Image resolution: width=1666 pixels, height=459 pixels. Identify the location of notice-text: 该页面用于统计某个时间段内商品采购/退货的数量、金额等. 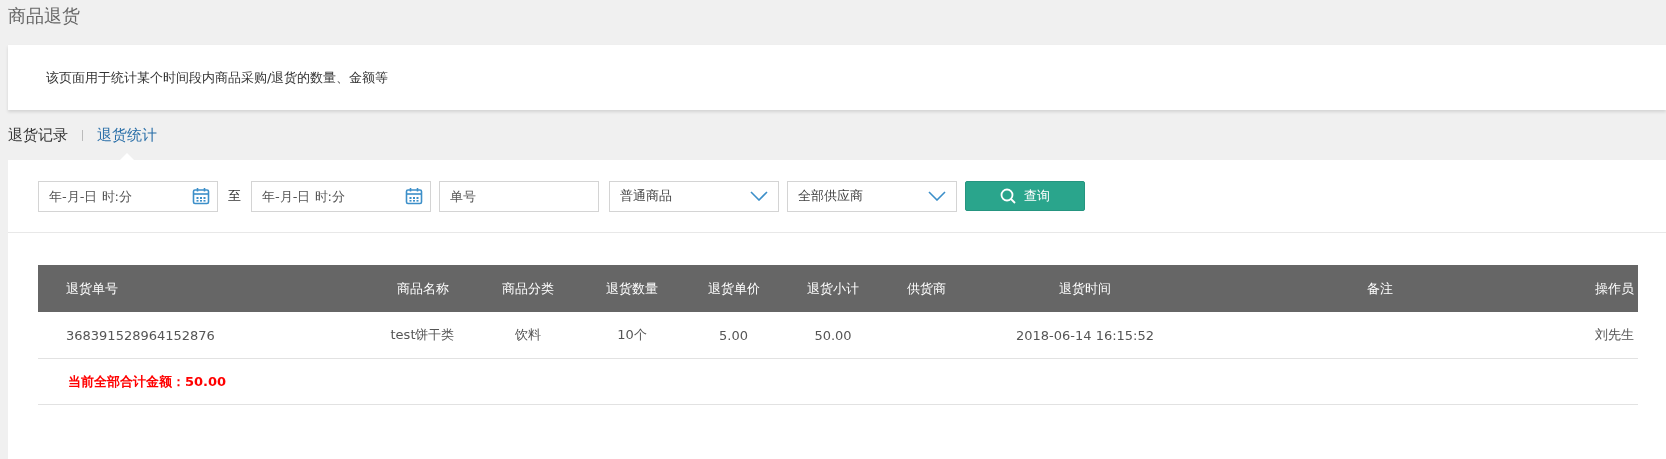
(217, 77).